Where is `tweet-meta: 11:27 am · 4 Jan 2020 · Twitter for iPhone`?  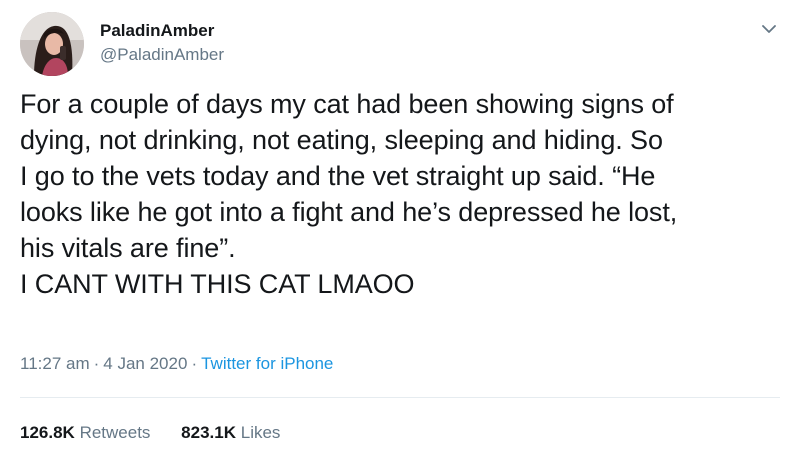 tweet-meta: 11:27 am · 4 Jan 2020 · Twitter for iPhone is located at coordinates (176, 364).